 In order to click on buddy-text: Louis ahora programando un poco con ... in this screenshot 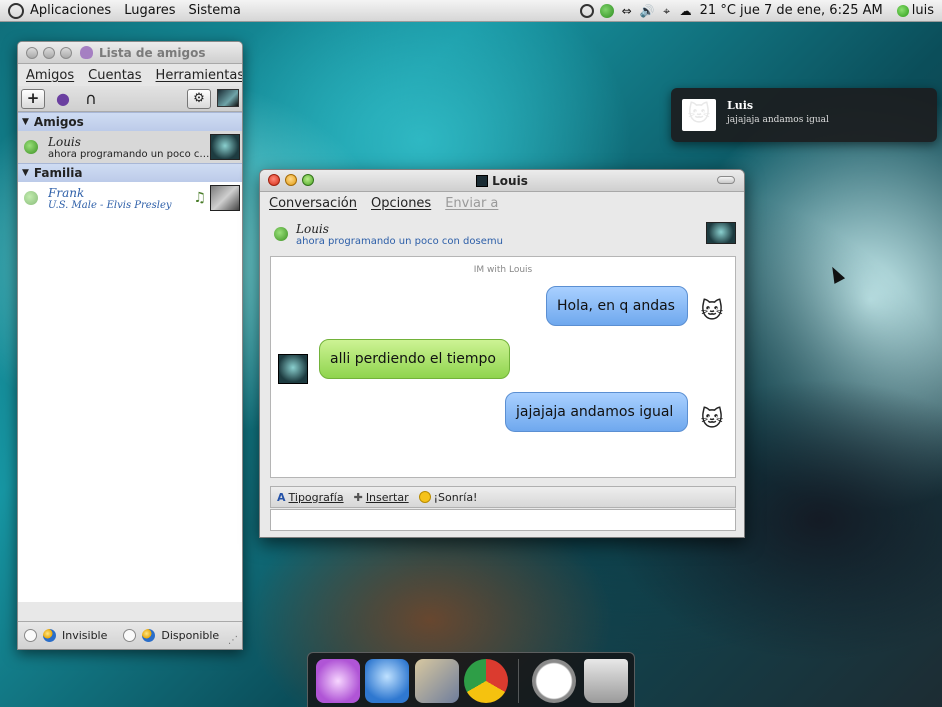, I will do `click(129, 147)`.